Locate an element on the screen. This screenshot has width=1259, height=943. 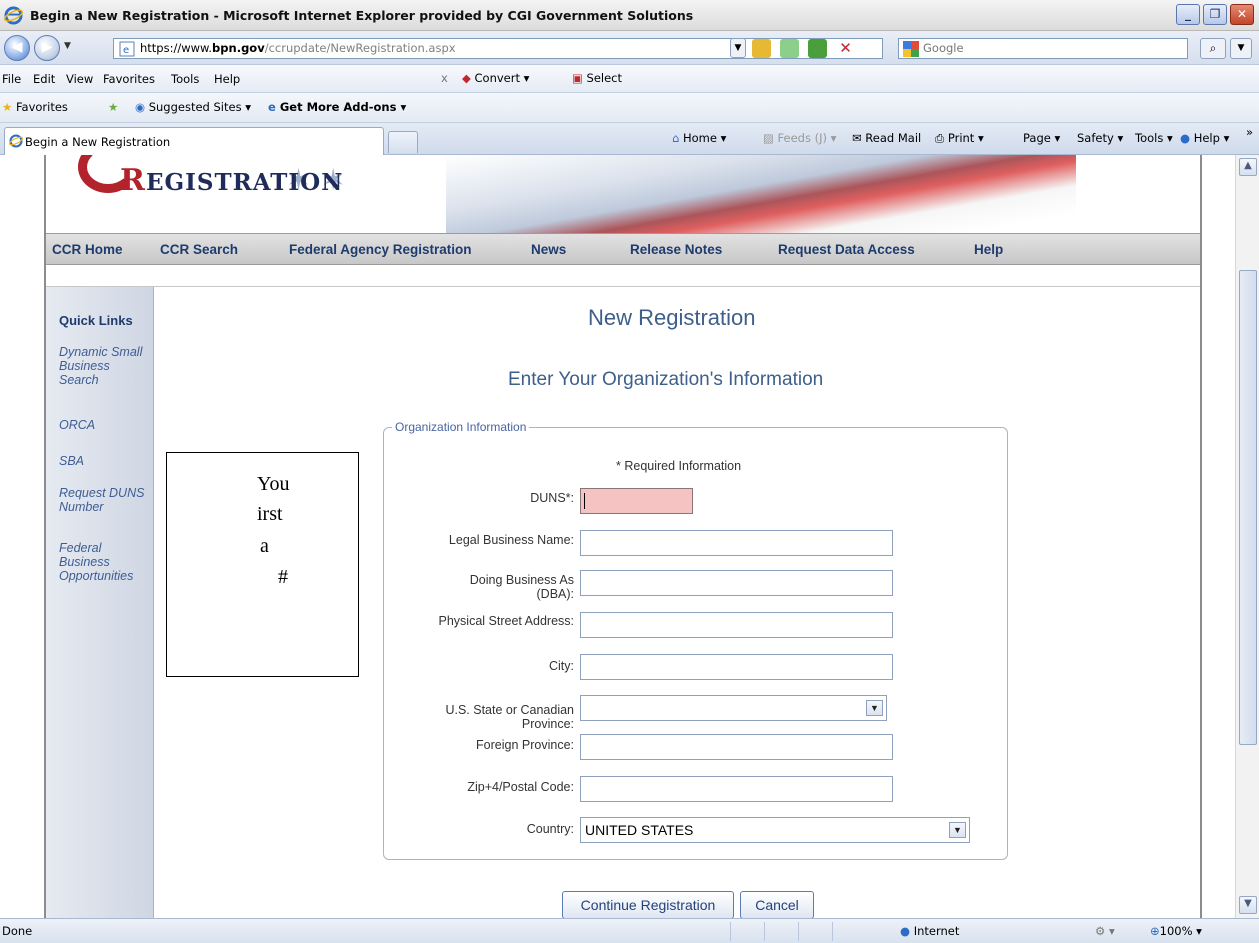
select-button: ▣ Select is located at coordinates (597, 78).